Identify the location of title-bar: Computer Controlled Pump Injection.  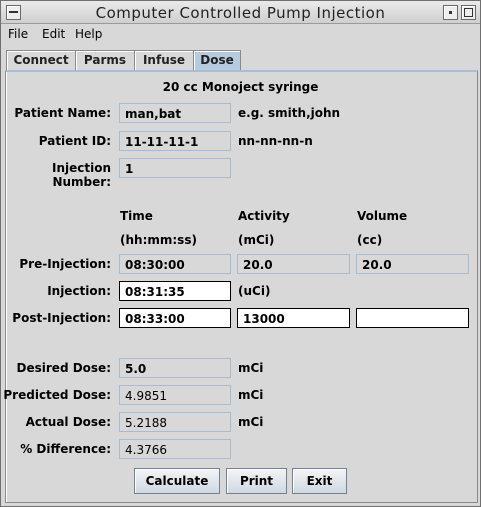
(240, 12).